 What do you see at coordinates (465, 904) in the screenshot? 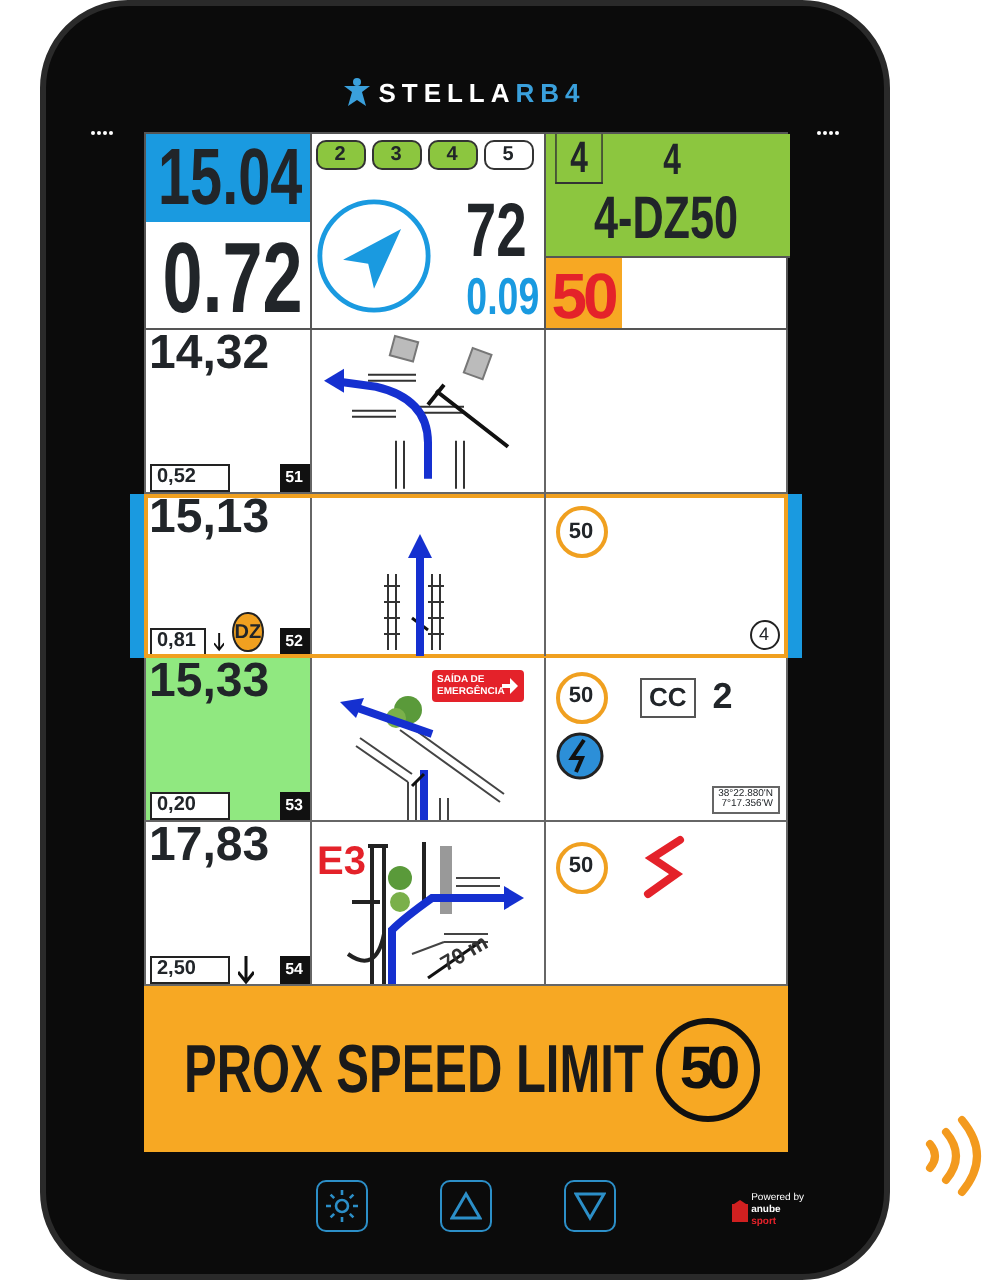
I see `roadbook-row: 17,83 2,50 54 E3 70 m 50` at bounding box center [465, 904].